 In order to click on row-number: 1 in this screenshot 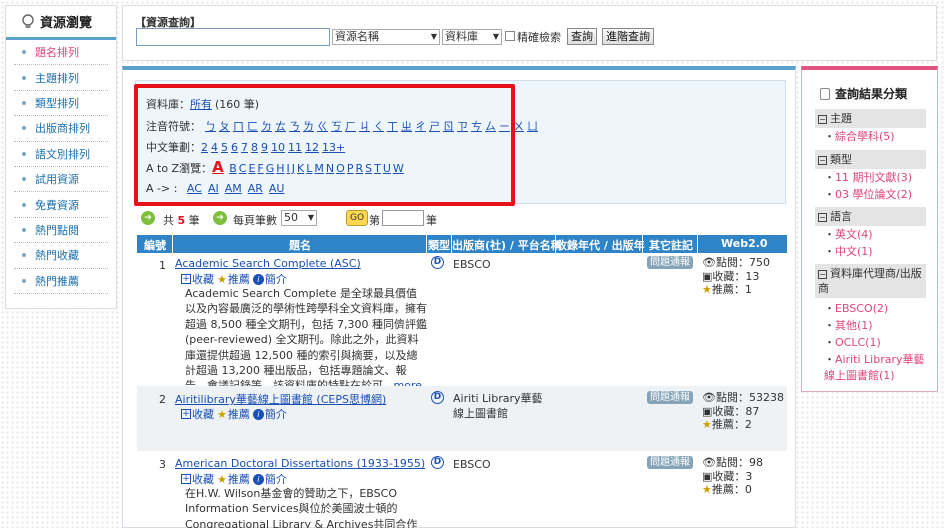, I will do `click(162, 265)`.